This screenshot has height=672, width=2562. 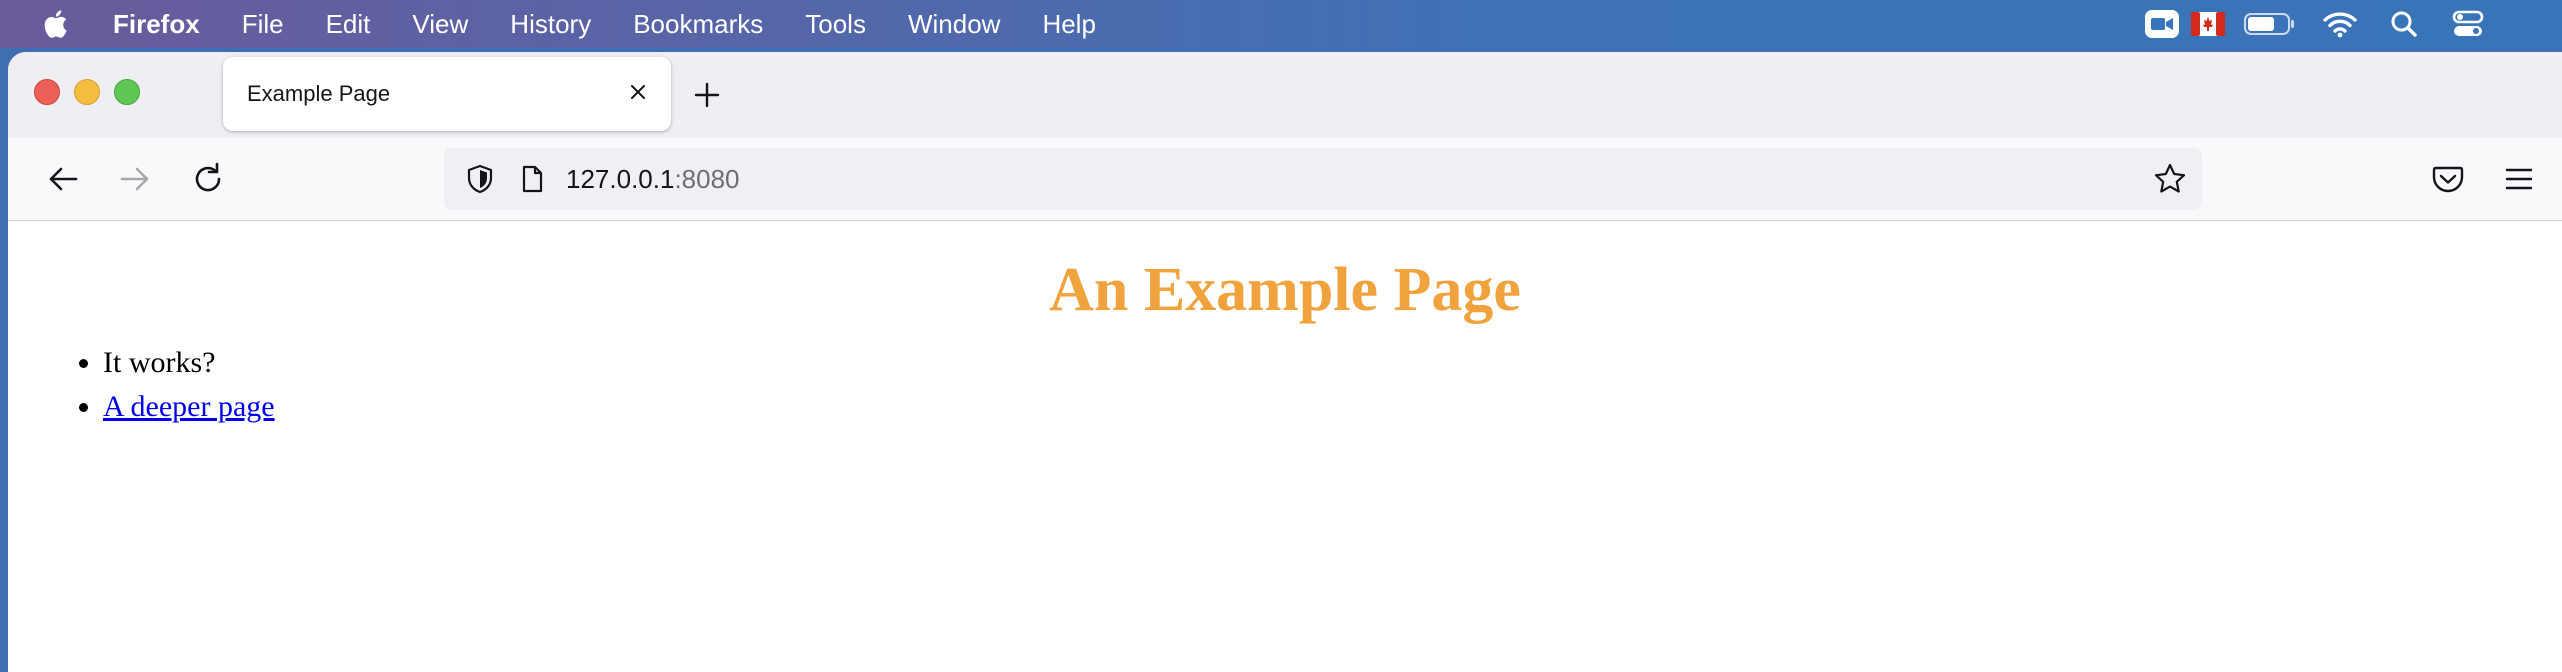 I want to click on back-arrow-icon, so click(x=63, y=179).